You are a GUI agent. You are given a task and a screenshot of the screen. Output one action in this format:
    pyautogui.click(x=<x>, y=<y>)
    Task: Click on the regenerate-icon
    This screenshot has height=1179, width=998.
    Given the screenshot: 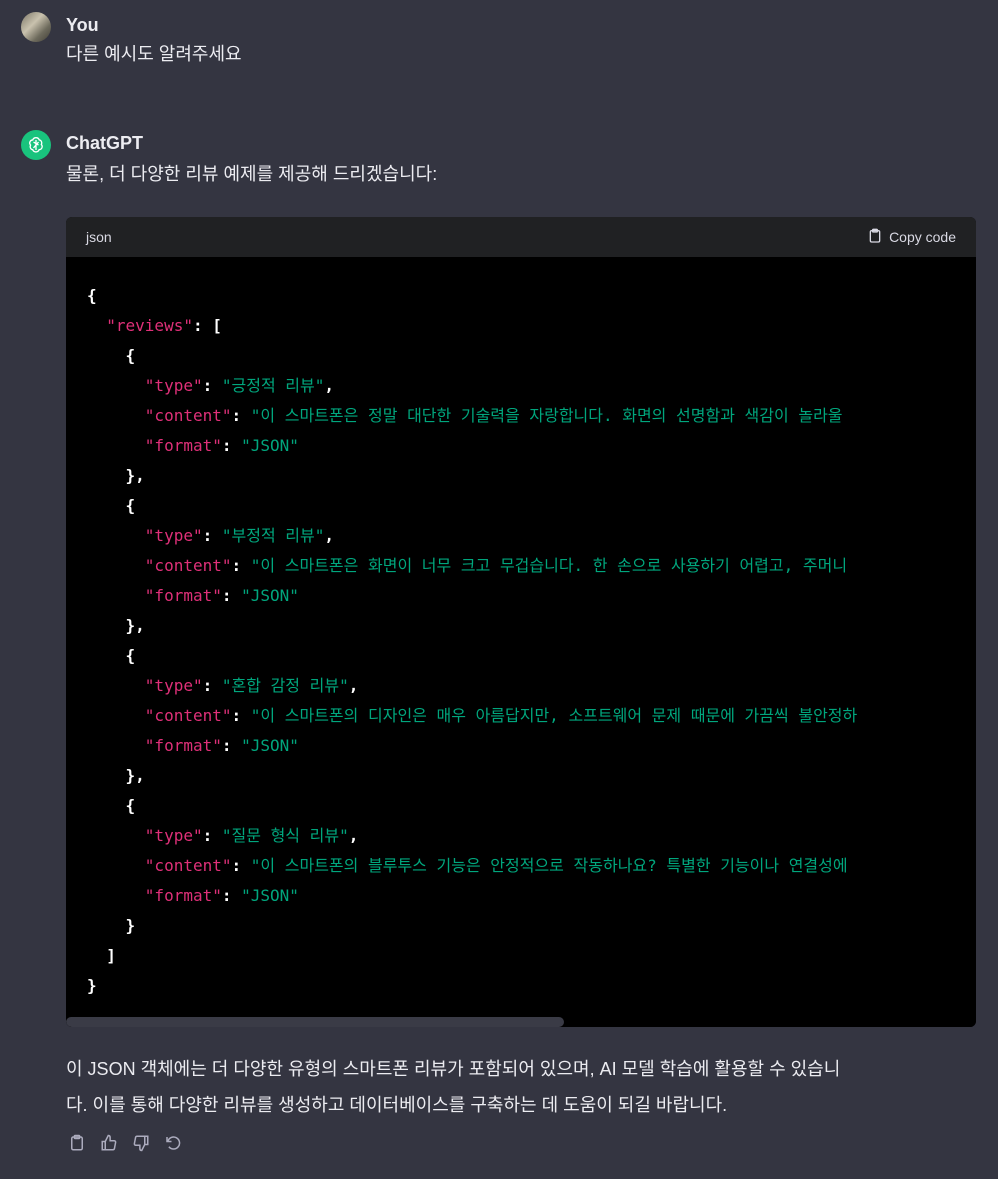 What is the action you would take?
    pyautogui.click(x=173, y=1143)
    